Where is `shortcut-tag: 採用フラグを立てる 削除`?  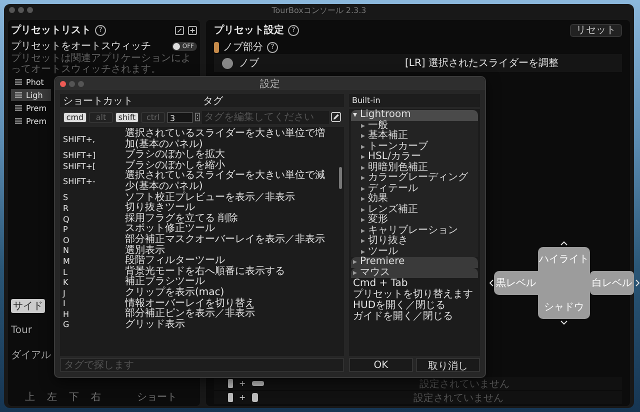 shortcut-tag: 採用フラグを立てる 削除 is located at coordinates (228, 219).